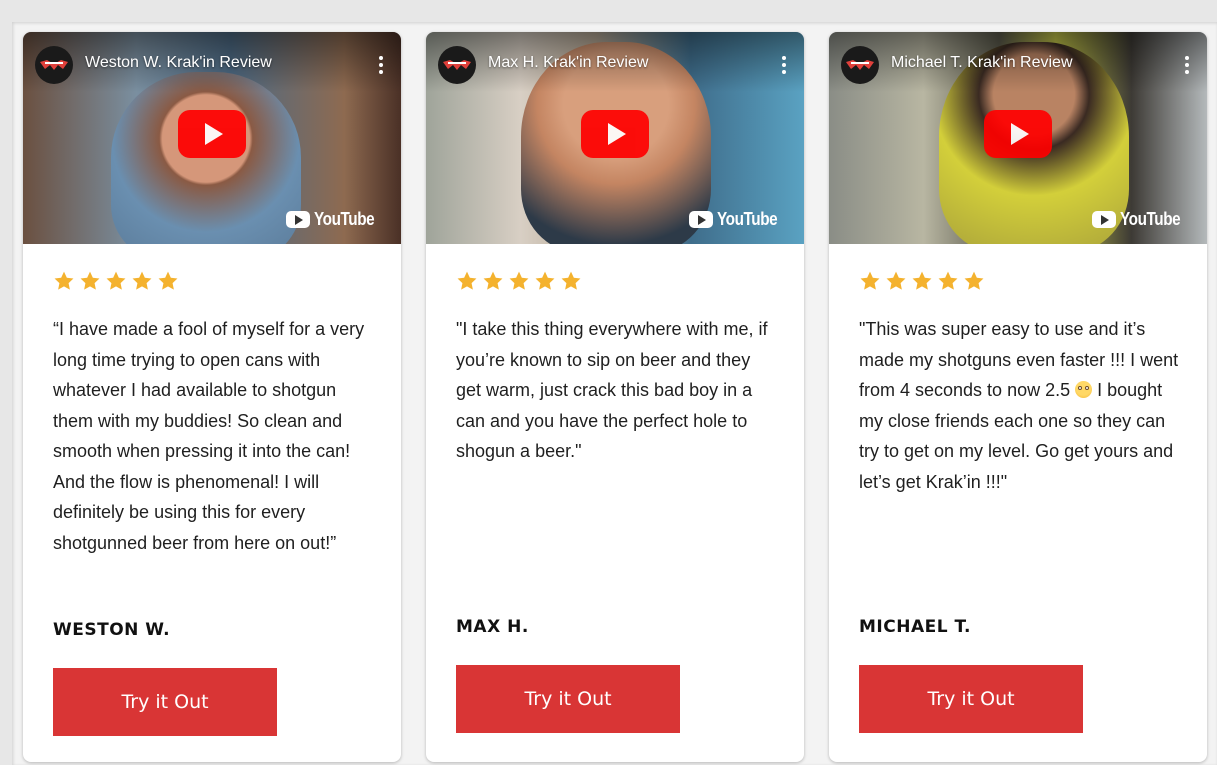  Describe the element at coordinates (112, 630) in the screenshot. I see `reviewer-name: WESTON W.` at that location.